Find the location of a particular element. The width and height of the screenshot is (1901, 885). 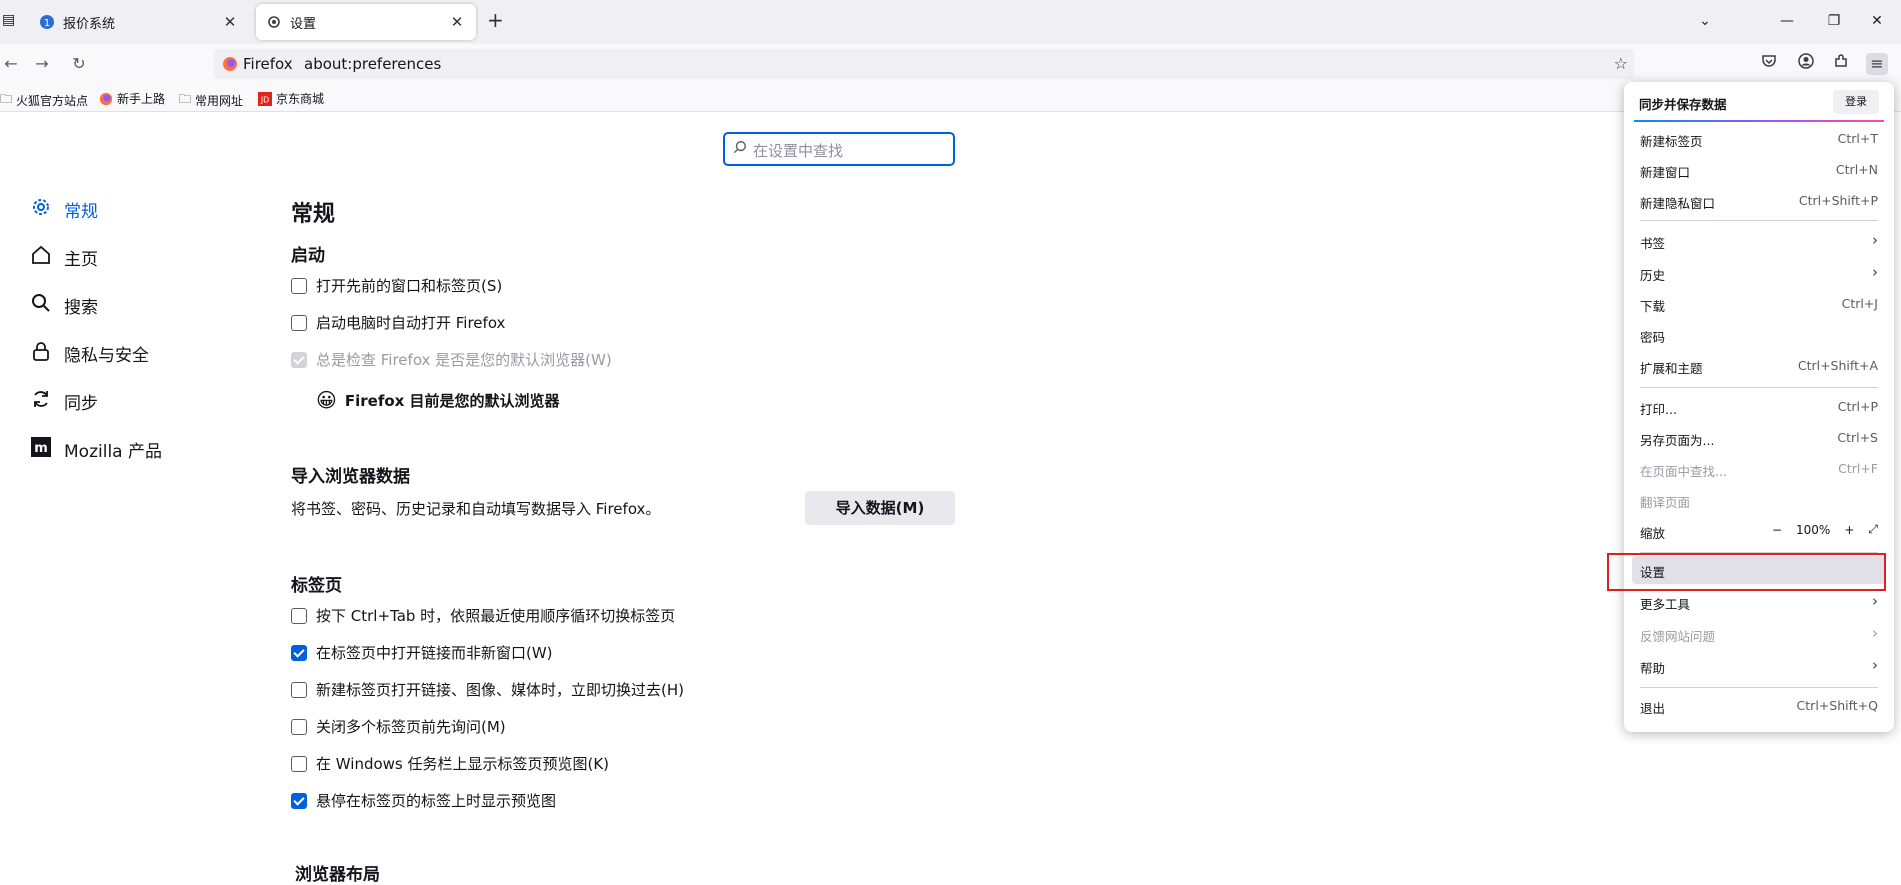

import-data-button: 导入数据(M) is located at coordinates (880, 508).